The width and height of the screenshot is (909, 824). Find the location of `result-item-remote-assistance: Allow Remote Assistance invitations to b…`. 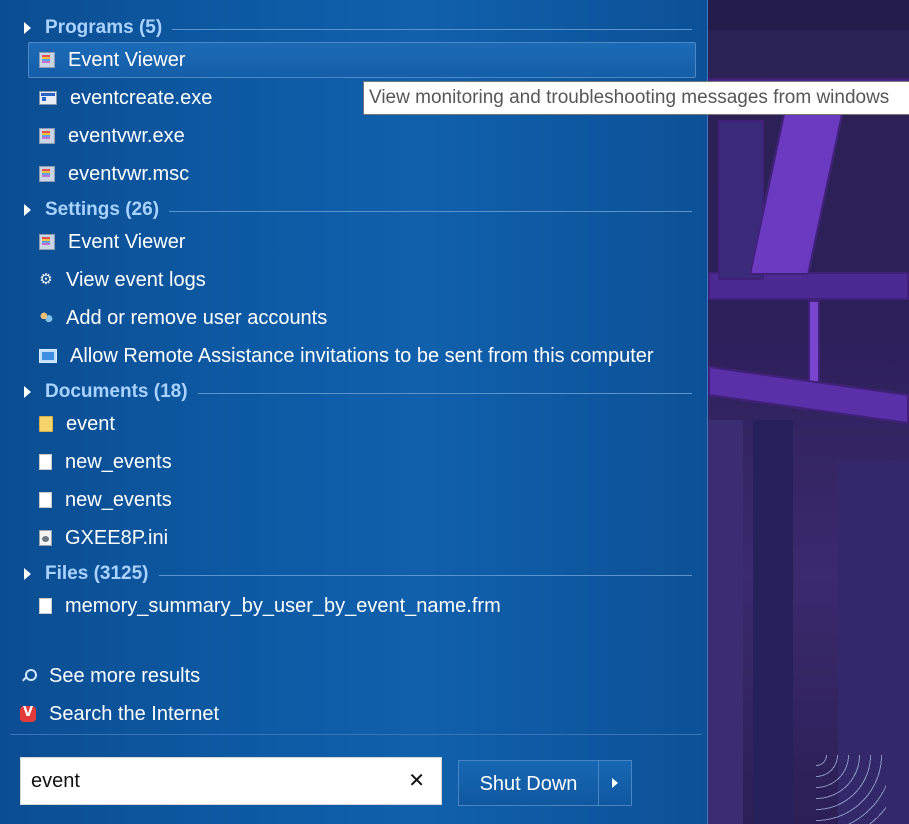

result-item-remote-assistance: Allow Remote Assistance invitations to b… is located at coordinates (362, 356).